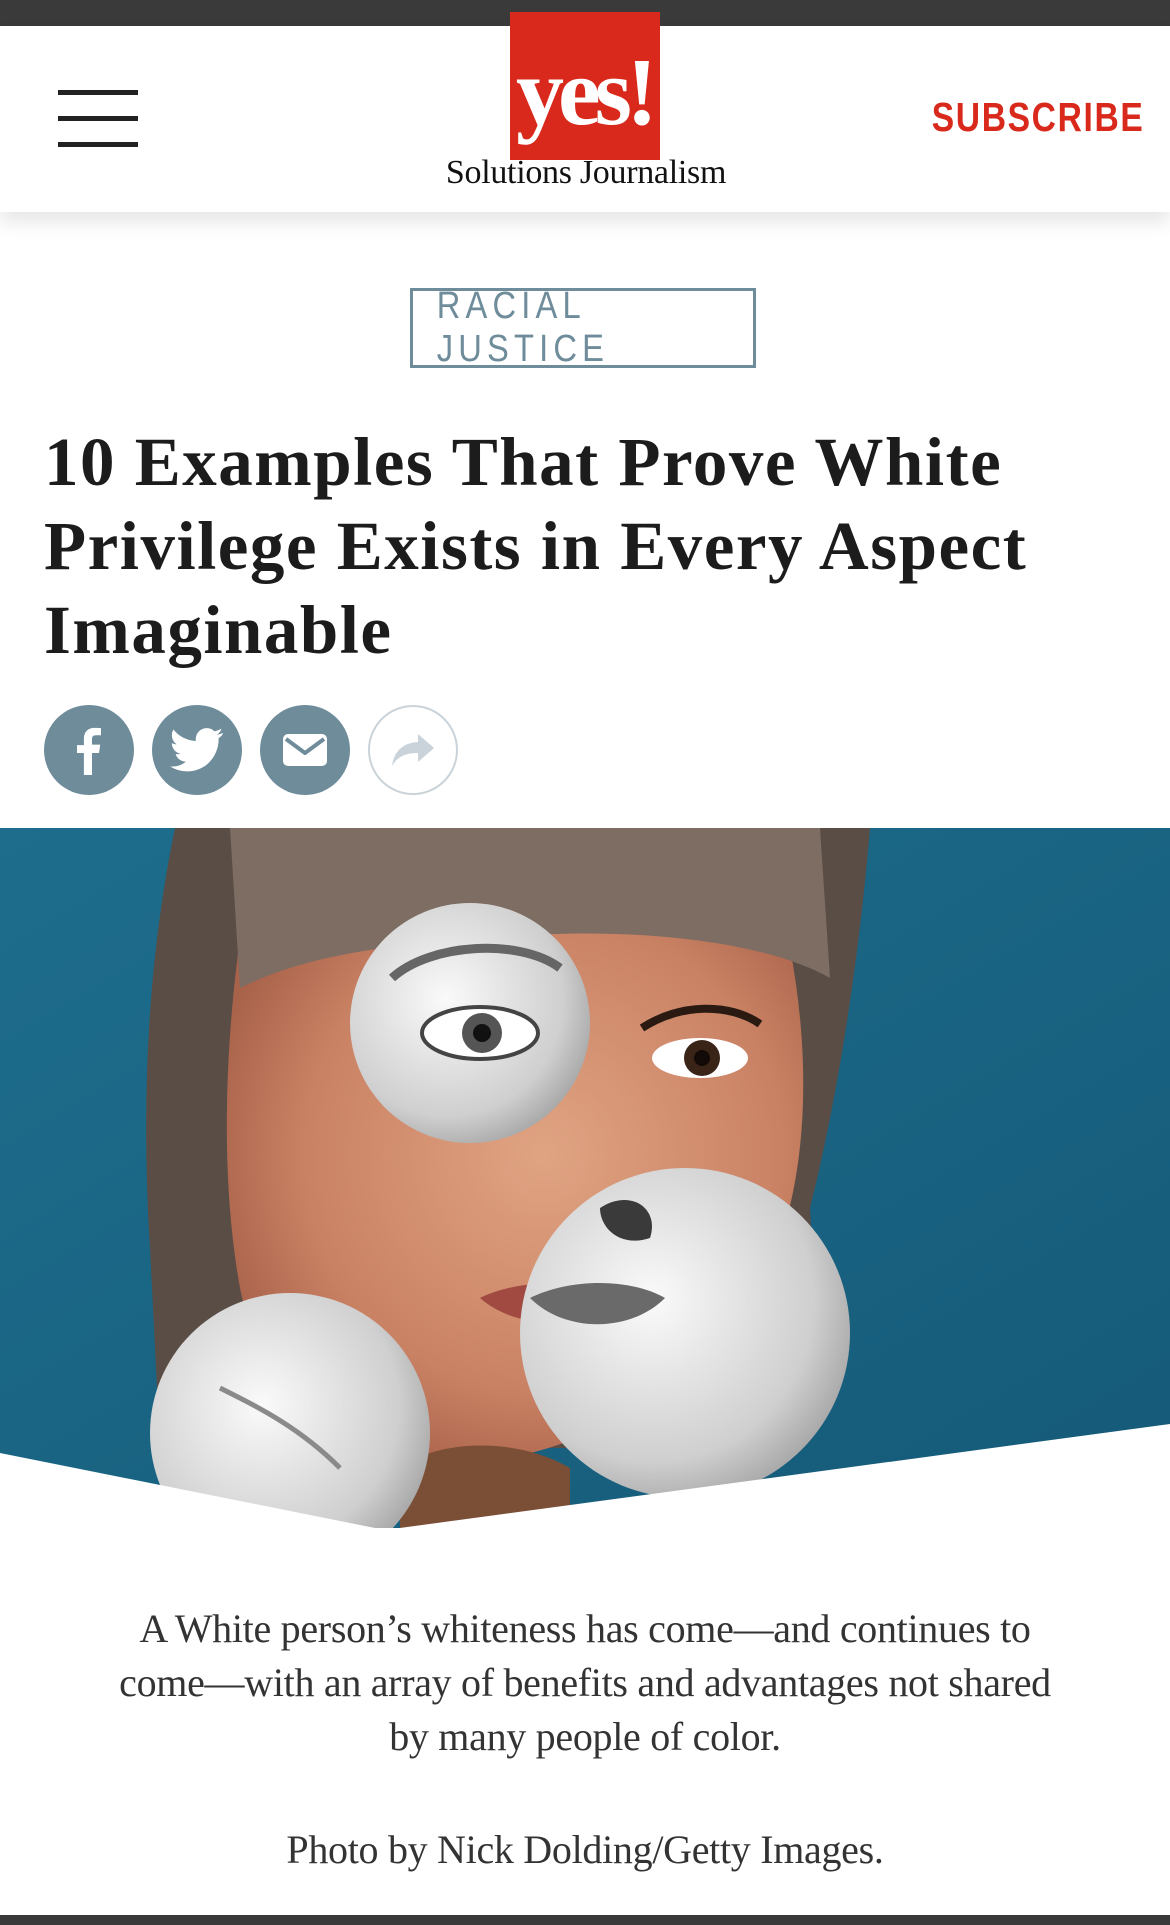 The height and width of the screenshot is (1925, 1170). I want to click on more-share-button, so click(413, 750).